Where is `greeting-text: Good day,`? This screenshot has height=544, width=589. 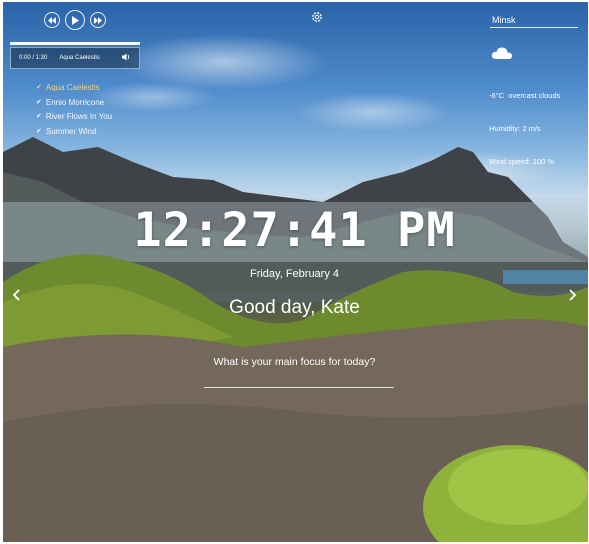
greeting-text: Good day, is located at coordinates (272, 307).